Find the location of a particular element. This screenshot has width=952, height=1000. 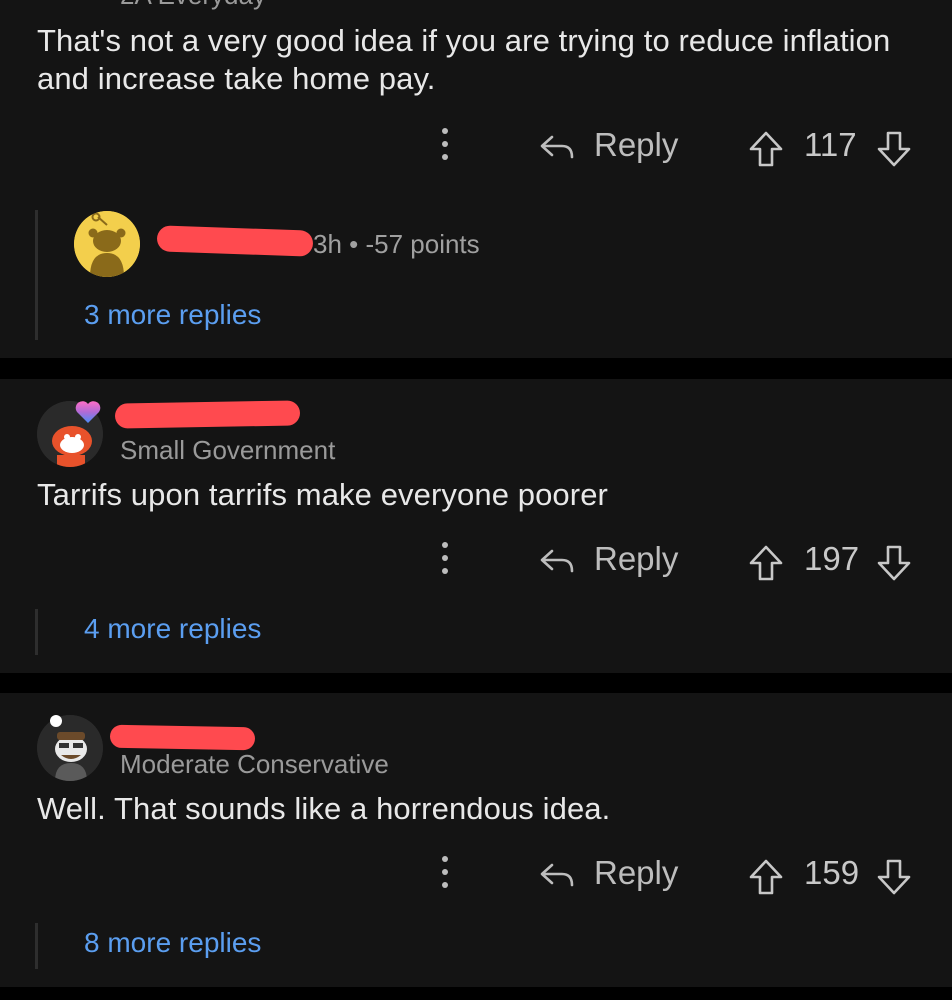

antenna-icon is located at coordinates (56, 721).